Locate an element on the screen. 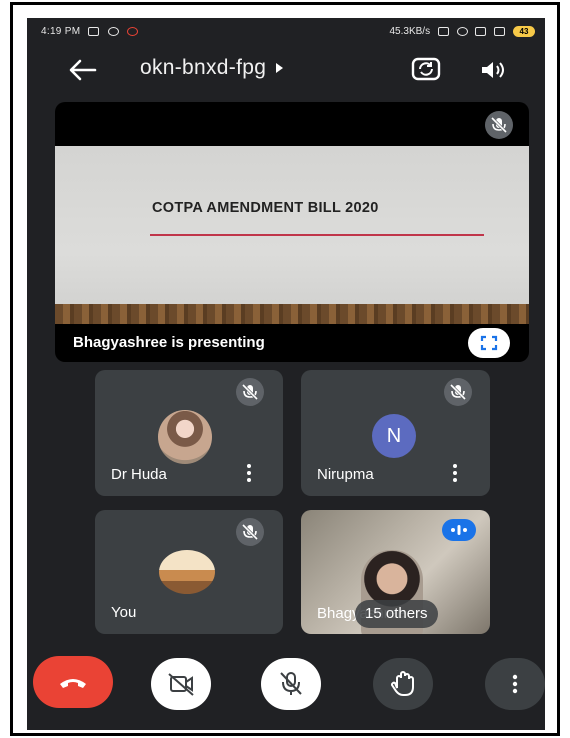 The width and height of the screenshot is (570, 738). status-time: 4:19 PM is located at coordinates (89, 31).